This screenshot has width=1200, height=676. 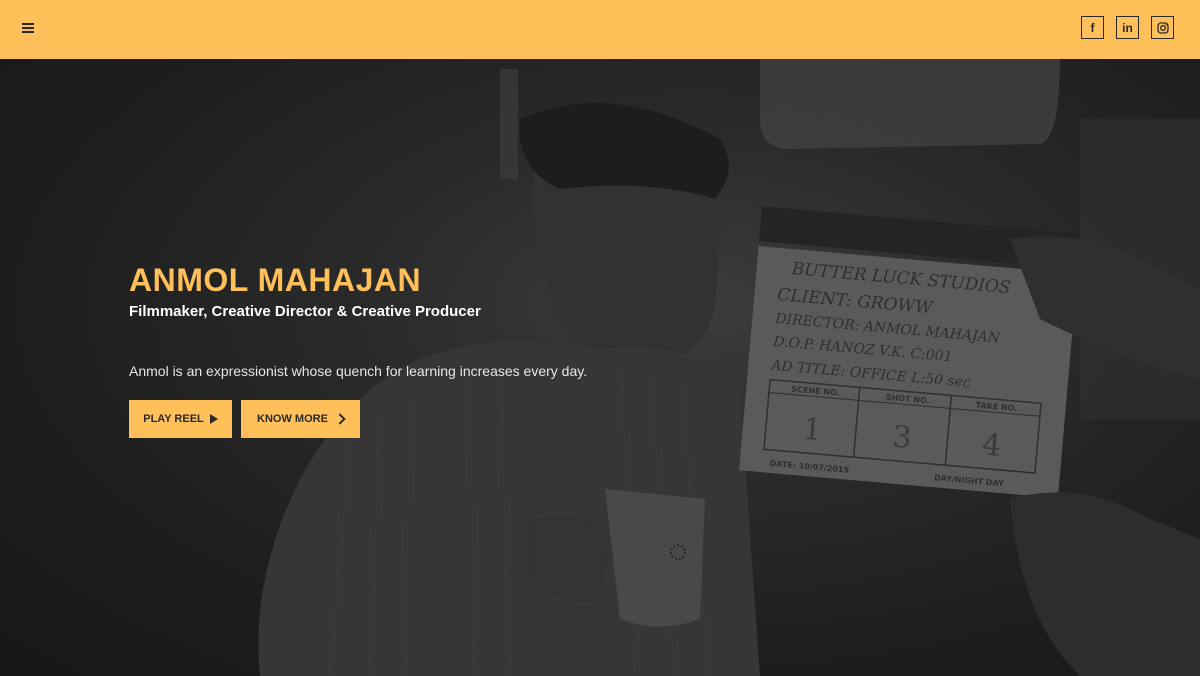 What do you see at coordinates (1162, 27) in the screenshot?
I see `instagram-icon` at bounding box center [1162, 27].